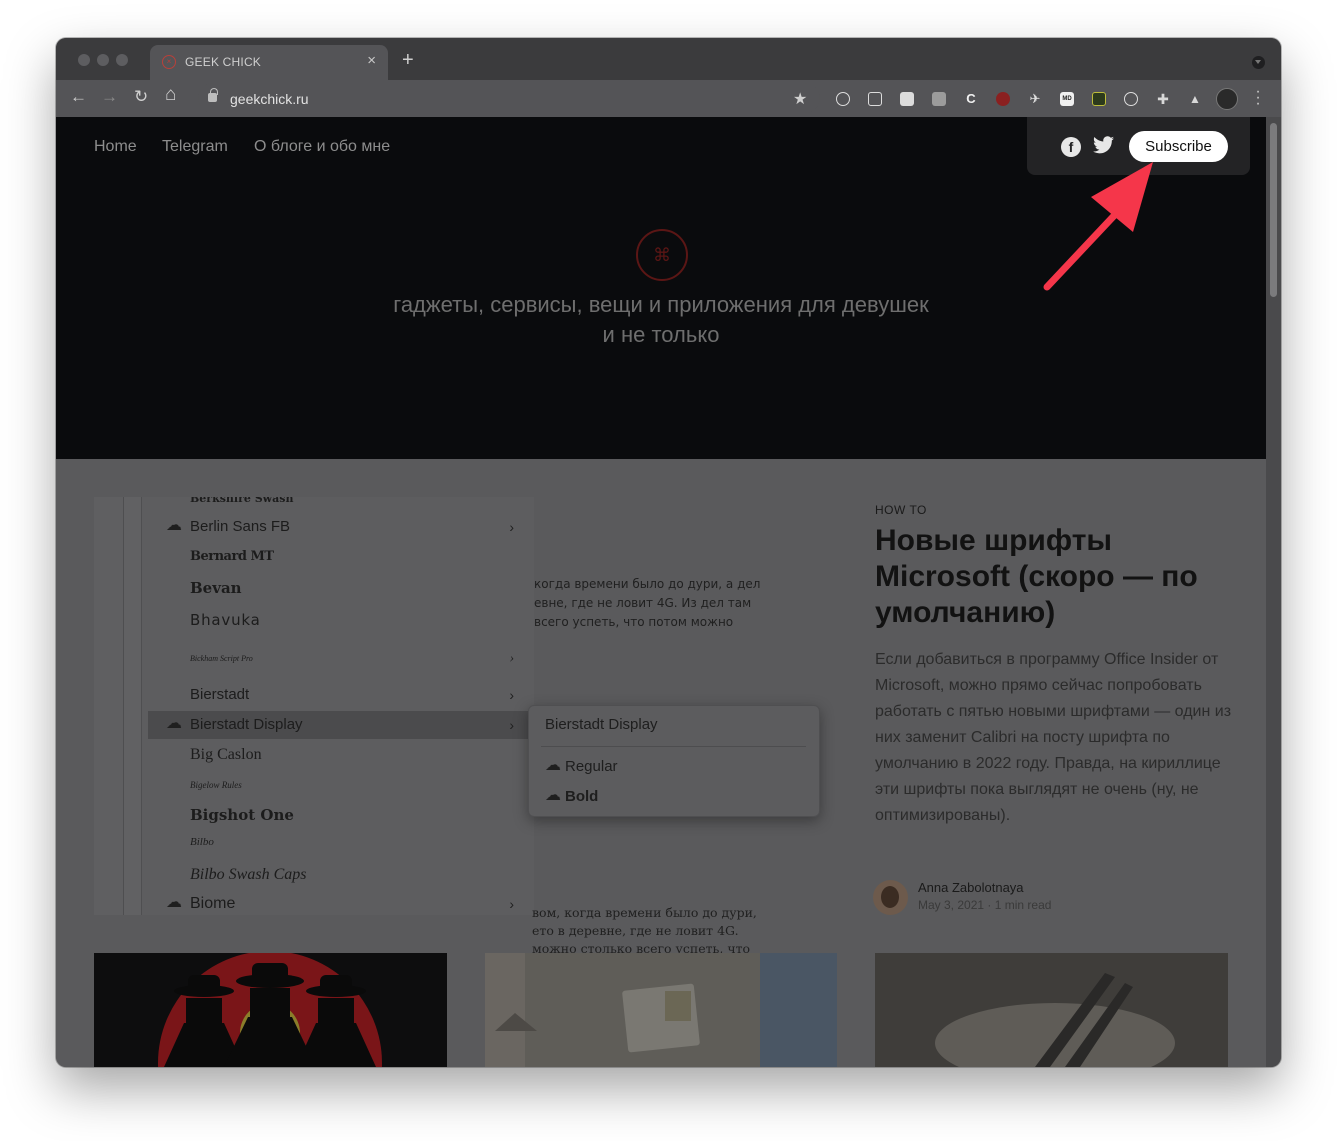 The height and width of the screenshot is (1141, 1337). What do you see at coordinates (1273, 210) in the screenshot?
I see `scrollbar-thumb` at bounding box center [1273, 210].